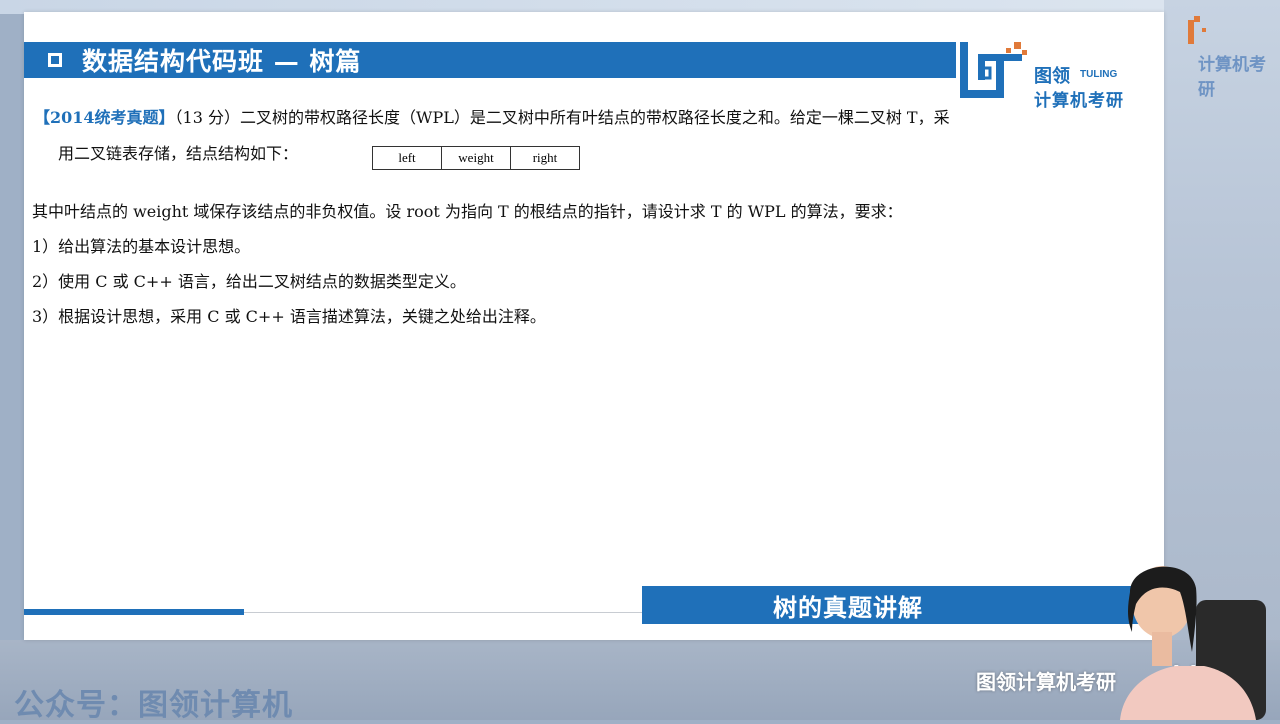  What do you see at coordinates (55, 60) in the screenshot?
I see `square-bullet-icon` at bounding box center [55, 60].